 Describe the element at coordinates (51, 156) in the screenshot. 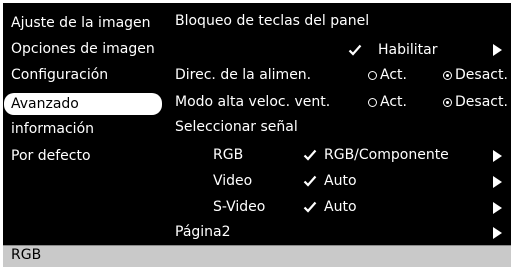

I see `menu-item-por-defecto: Por defecto` at that location.